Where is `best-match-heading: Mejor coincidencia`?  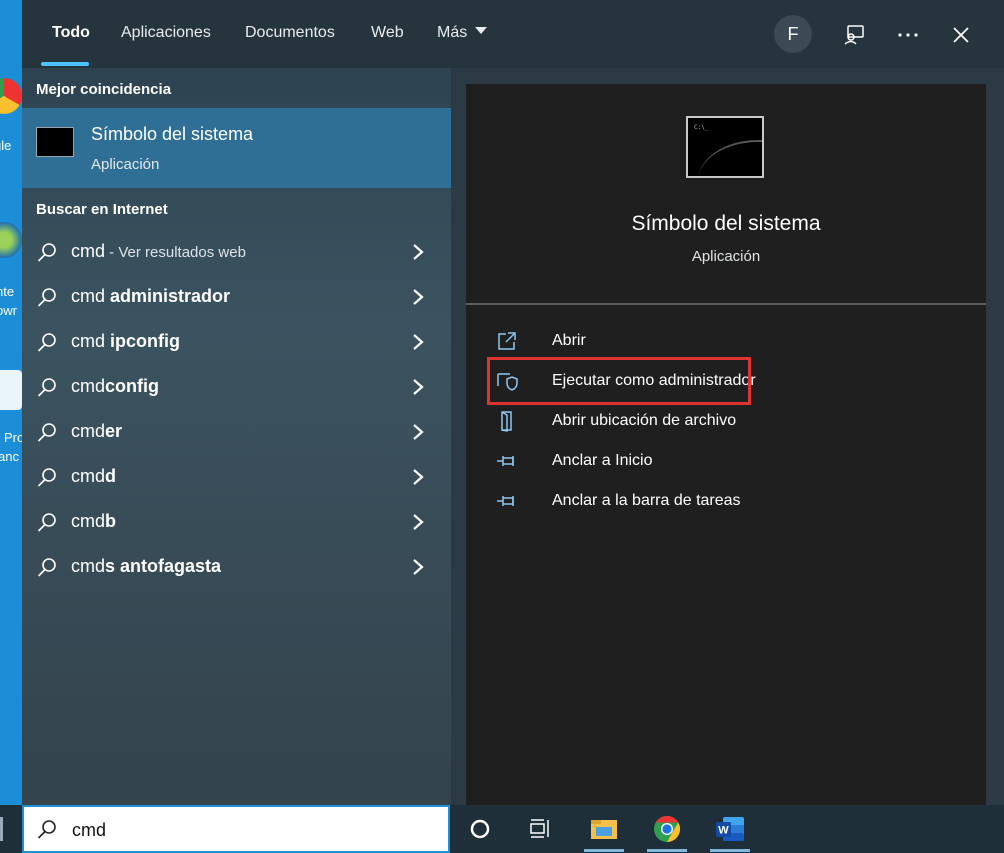 best-match-heading: Mejor coincidencia is located at coordinates (104, 89).